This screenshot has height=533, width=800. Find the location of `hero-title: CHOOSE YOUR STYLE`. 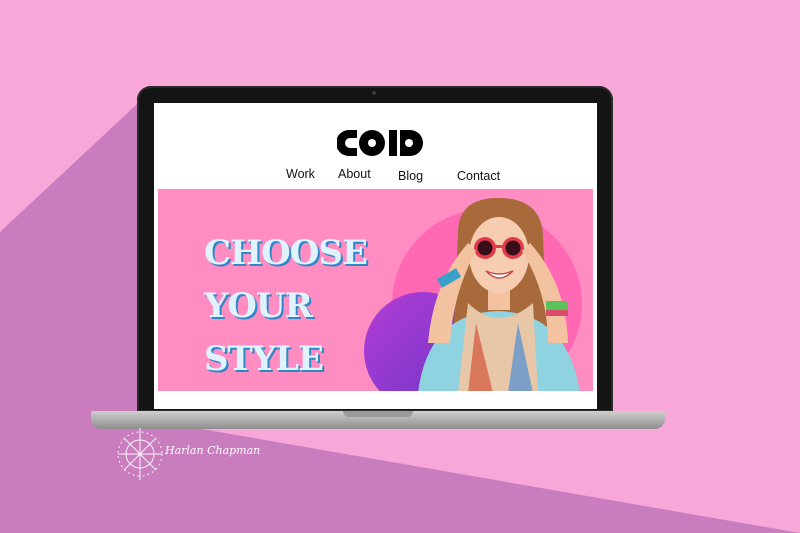

hero-title: CHOOSE YOUR STYLE is located at coordinates (286, 306).